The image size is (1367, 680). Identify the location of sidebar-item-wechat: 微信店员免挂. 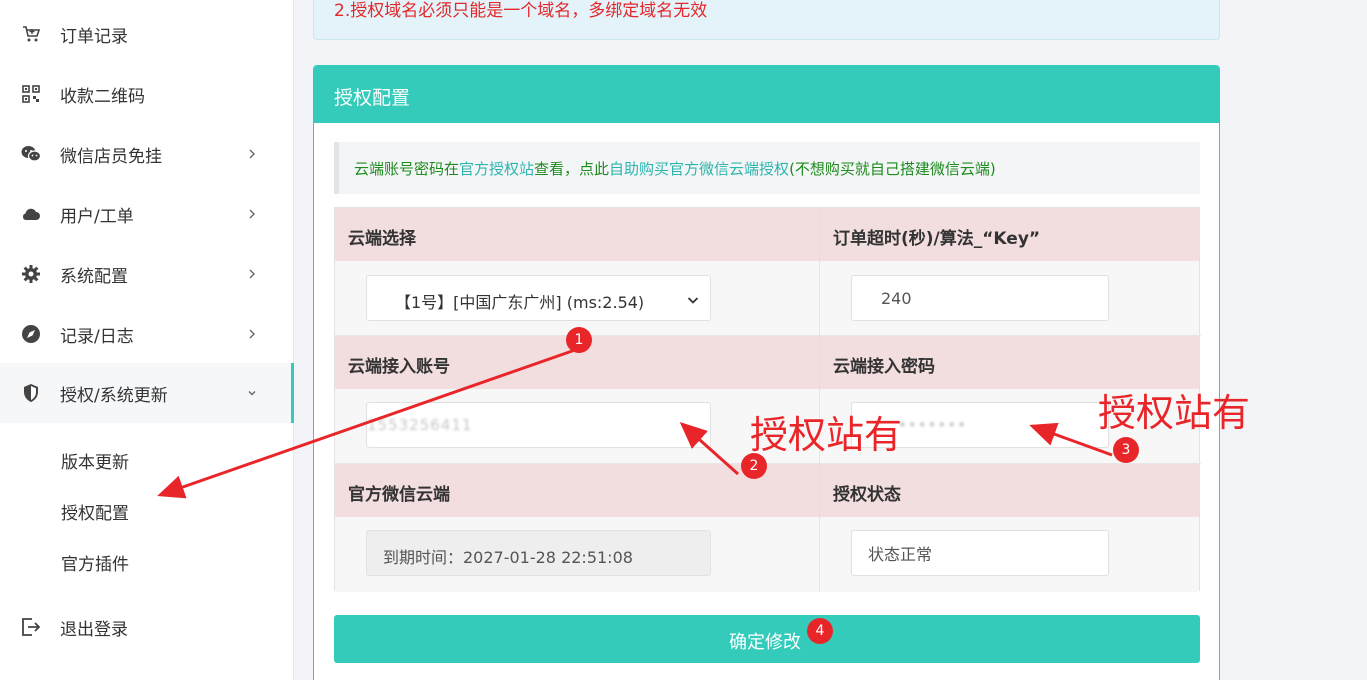
(147, 154).